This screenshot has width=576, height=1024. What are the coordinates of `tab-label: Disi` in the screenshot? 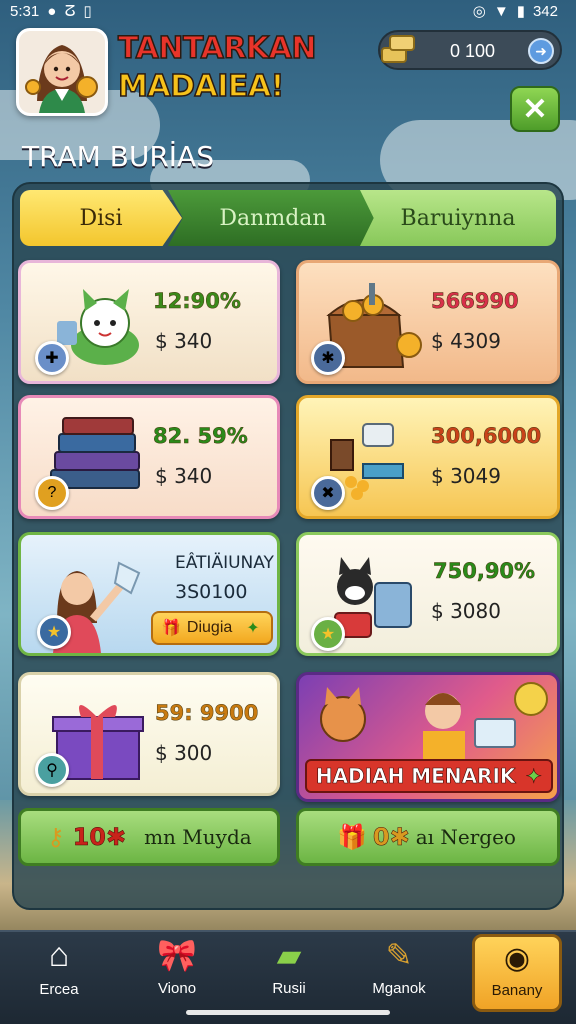 It's located at (101, 218).